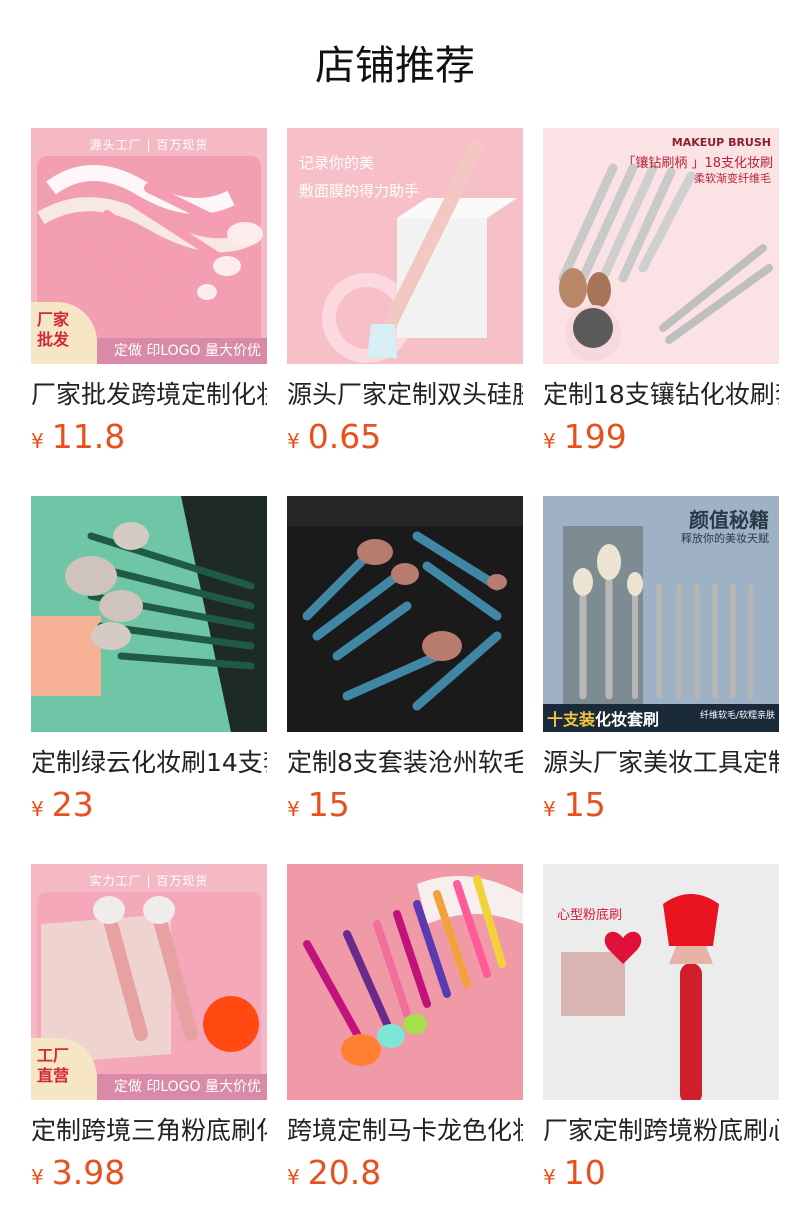 This screenshot has width=790, height=1232. What do you see at coordinates (627, 719) in the screenshot?
I see `thumb-bottom-rest: 化妆套刷` at bounding box center [627, 719].